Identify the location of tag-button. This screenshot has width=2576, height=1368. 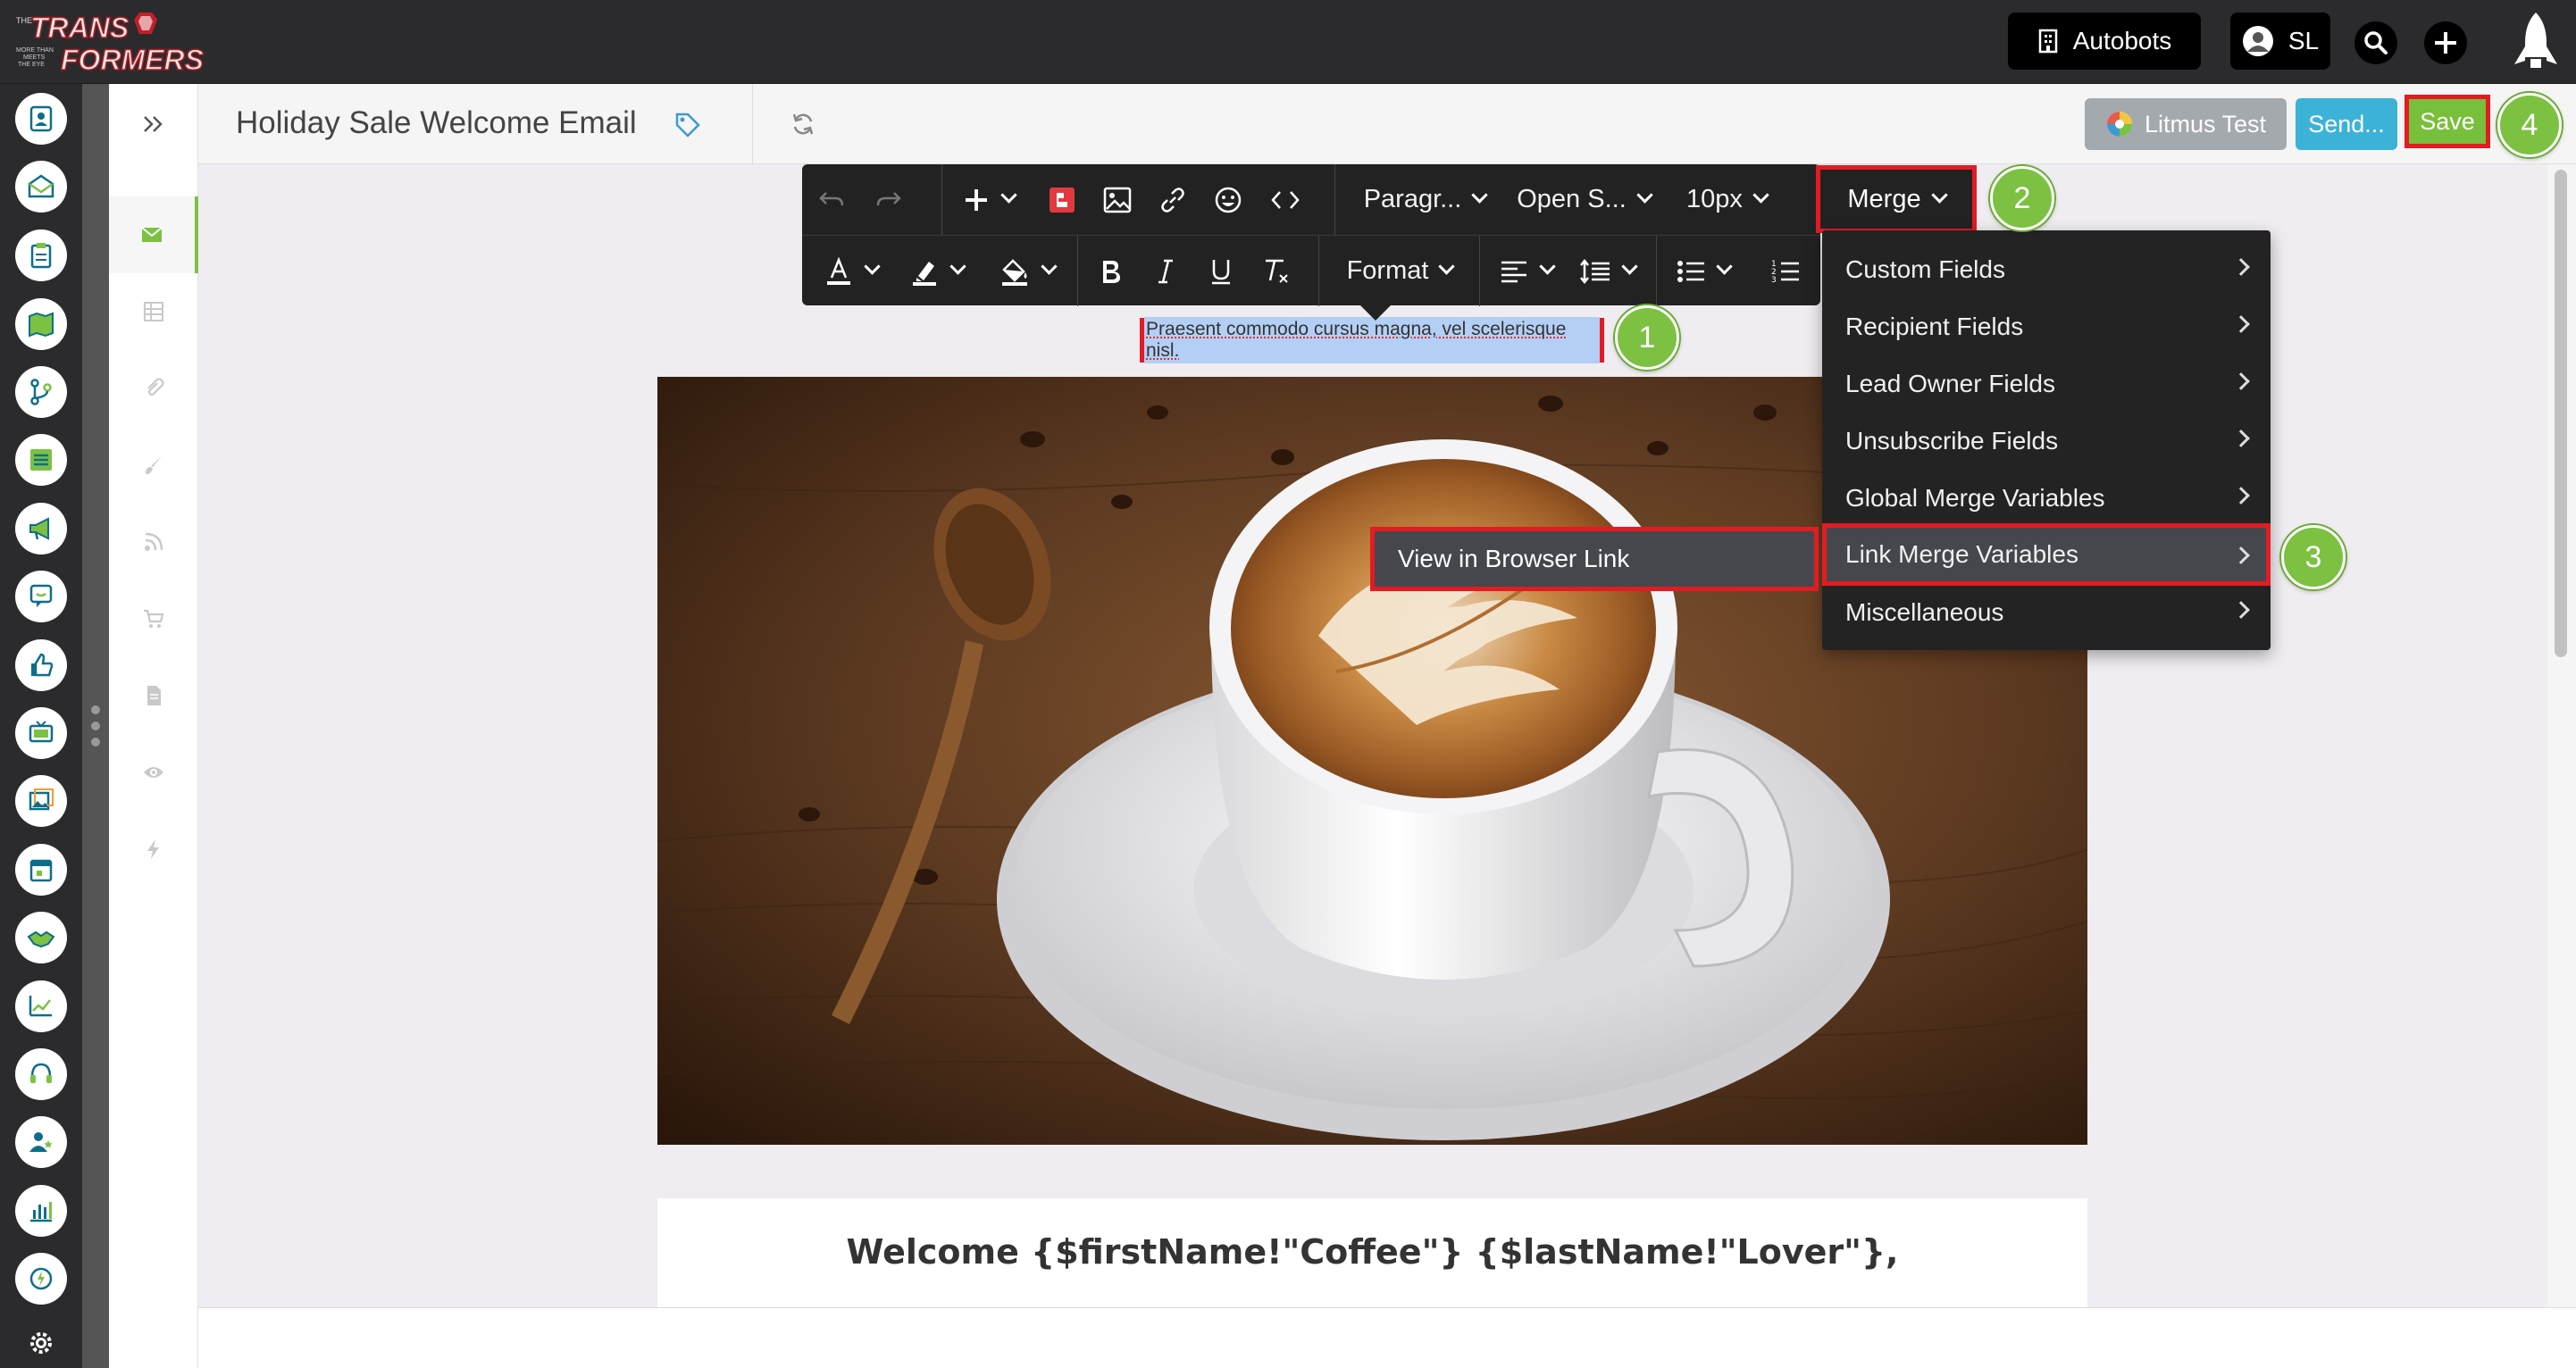
(687, 127).